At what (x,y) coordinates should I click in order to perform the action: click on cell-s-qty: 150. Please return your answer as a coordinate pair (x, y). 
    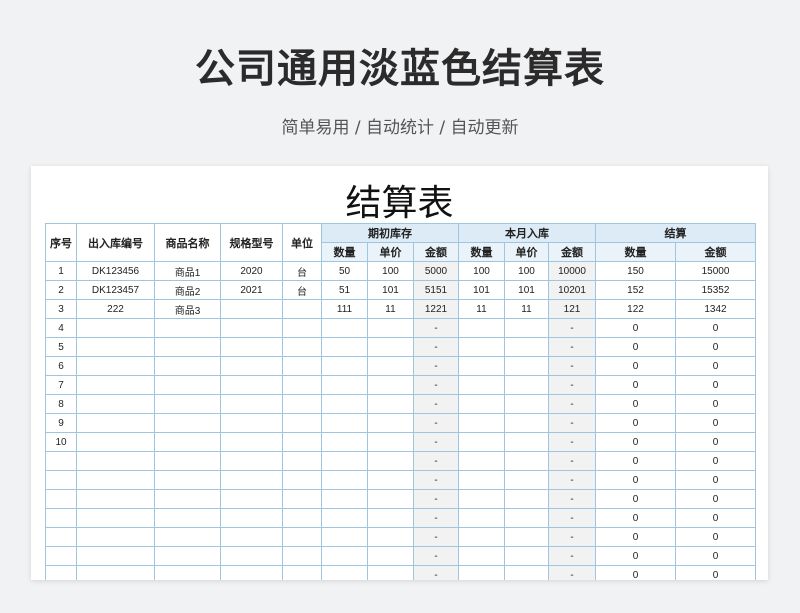
    Looking at the image, I should click on (635, 271).